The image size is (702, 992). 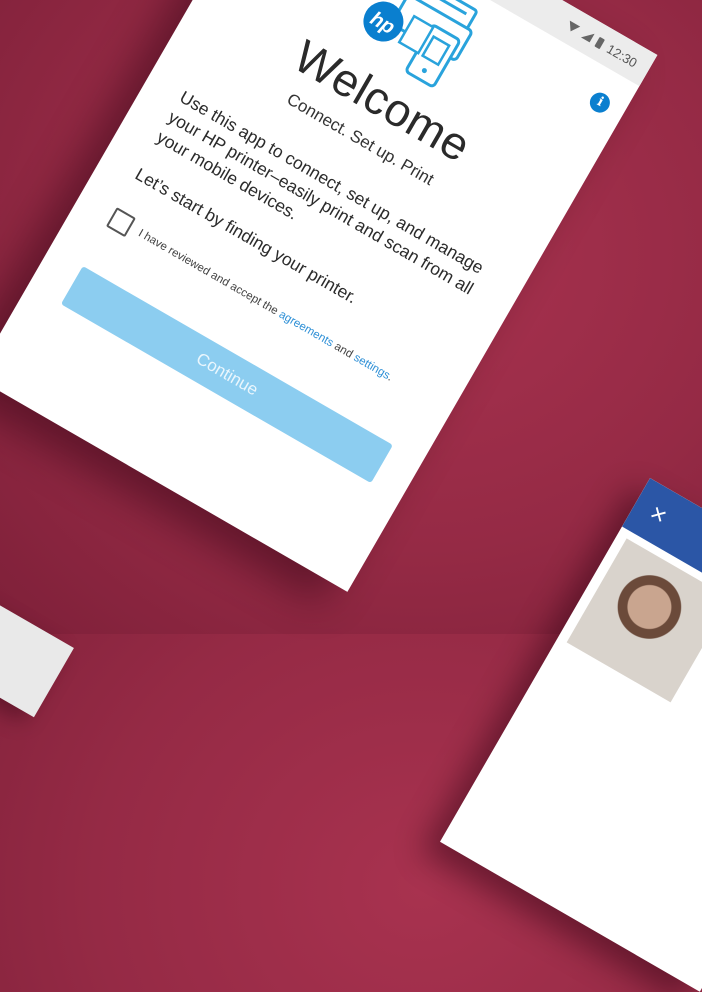 What do you see at coordinates (659, 514) in the screenshot?
I see `close-icon: ×` at bounding box center [659, 514].